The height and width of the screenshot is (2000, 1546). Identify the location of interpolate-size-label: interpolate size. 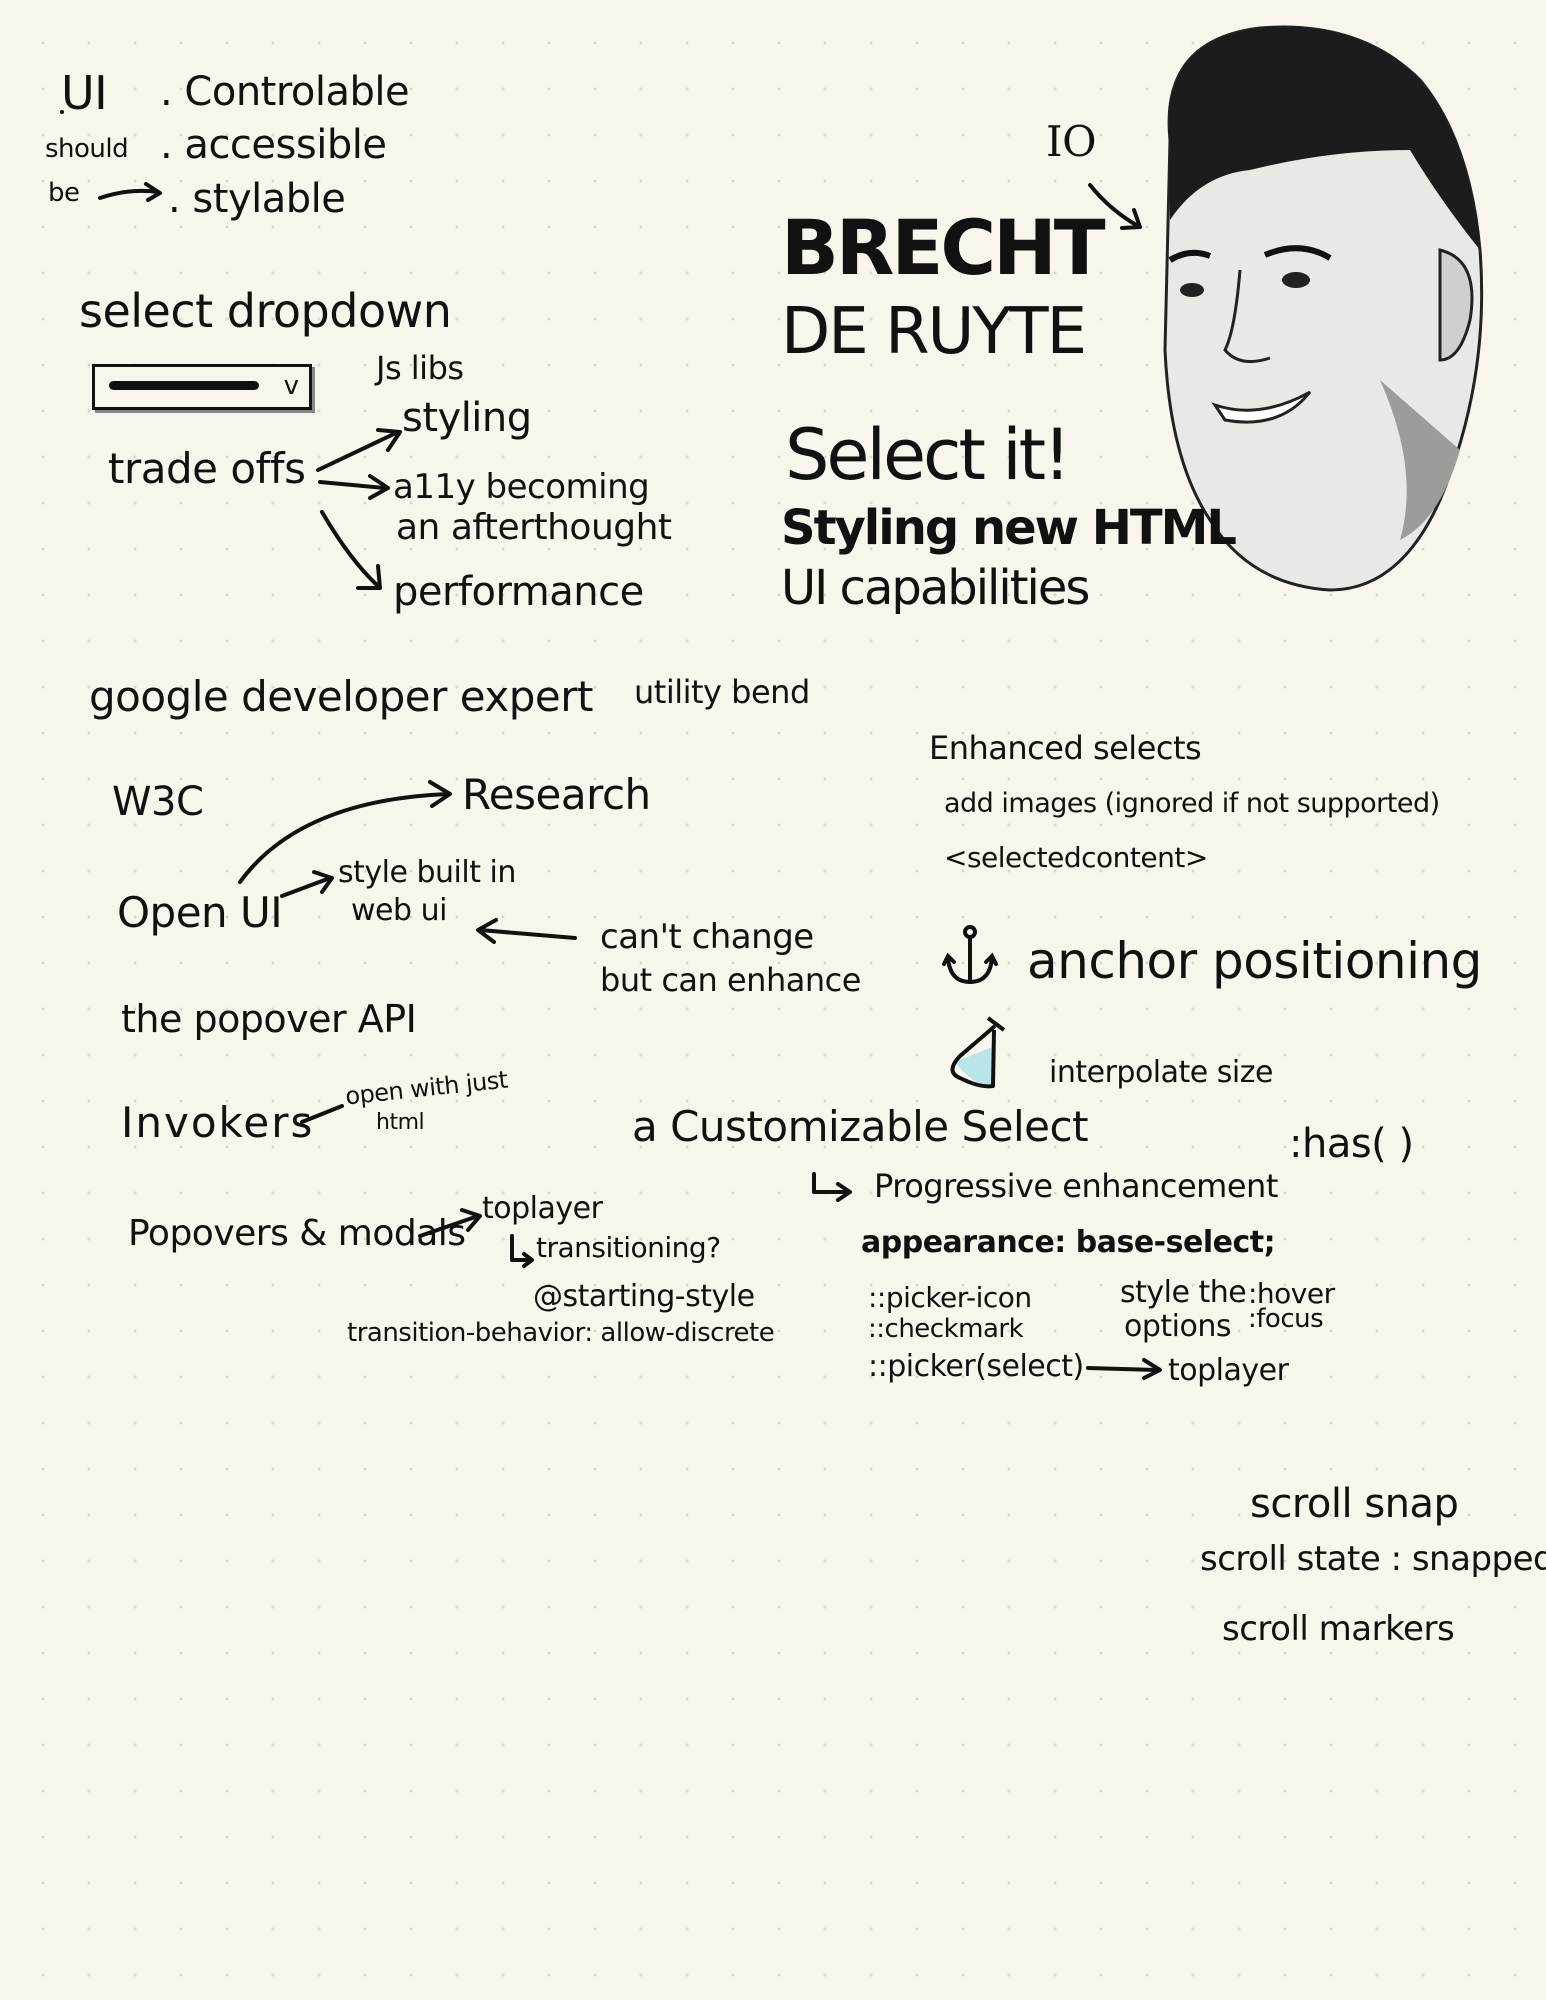
(1161, 1072).